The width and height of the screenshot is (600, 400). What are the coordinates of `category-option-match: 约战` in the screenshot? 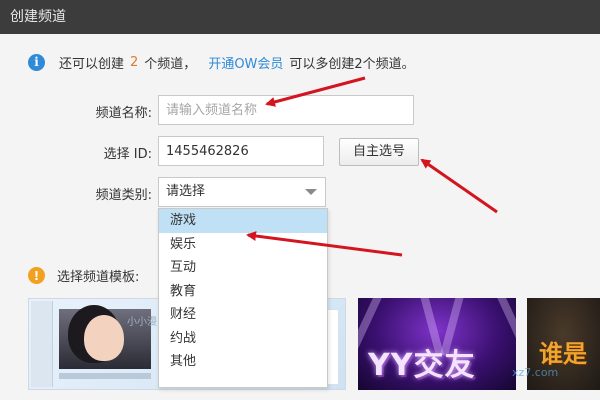 It's located at (243, 339).